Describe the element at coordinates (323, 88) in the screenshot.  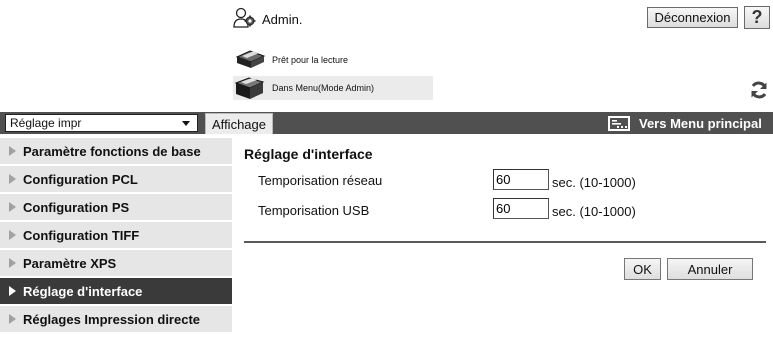
I see `status-mode-text: Dans Menu(Mode Admin)` at that location.